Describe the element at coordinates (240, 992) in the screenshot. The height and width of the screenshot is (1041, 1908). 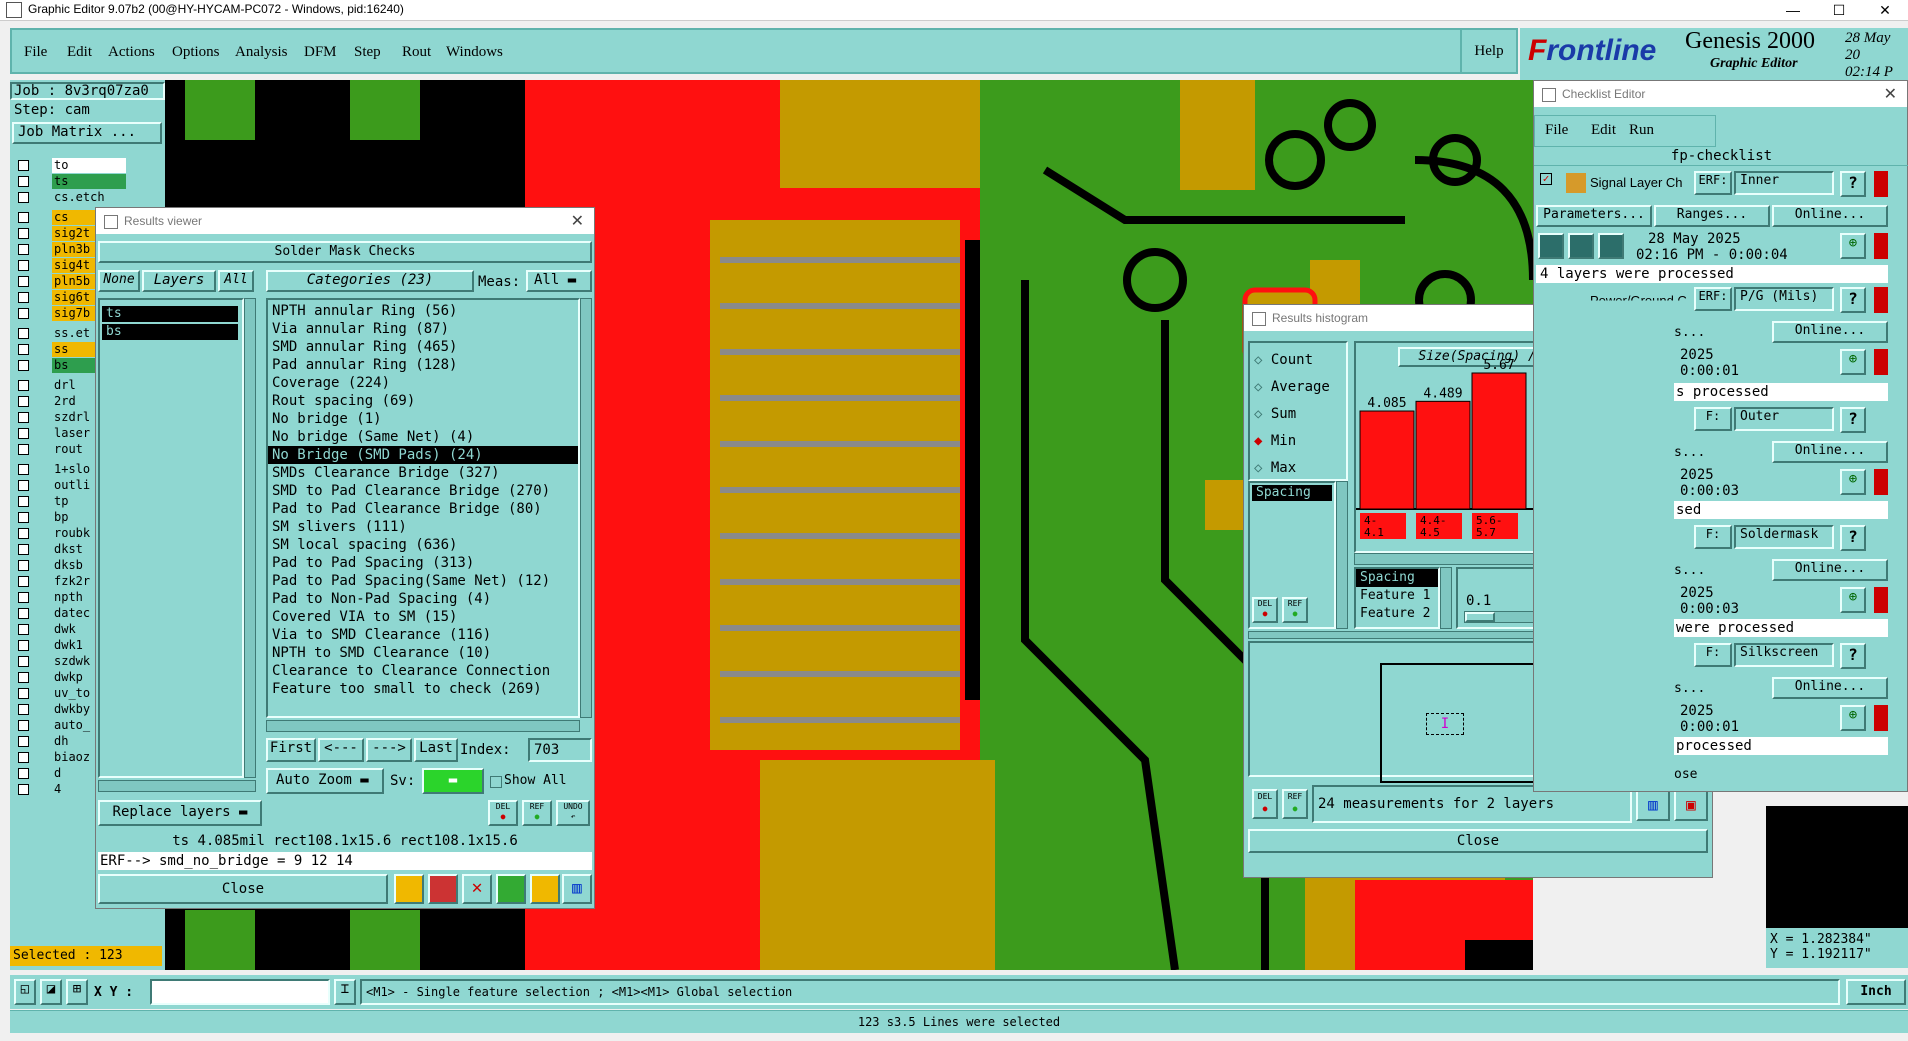
I see `xy-input` at that location.